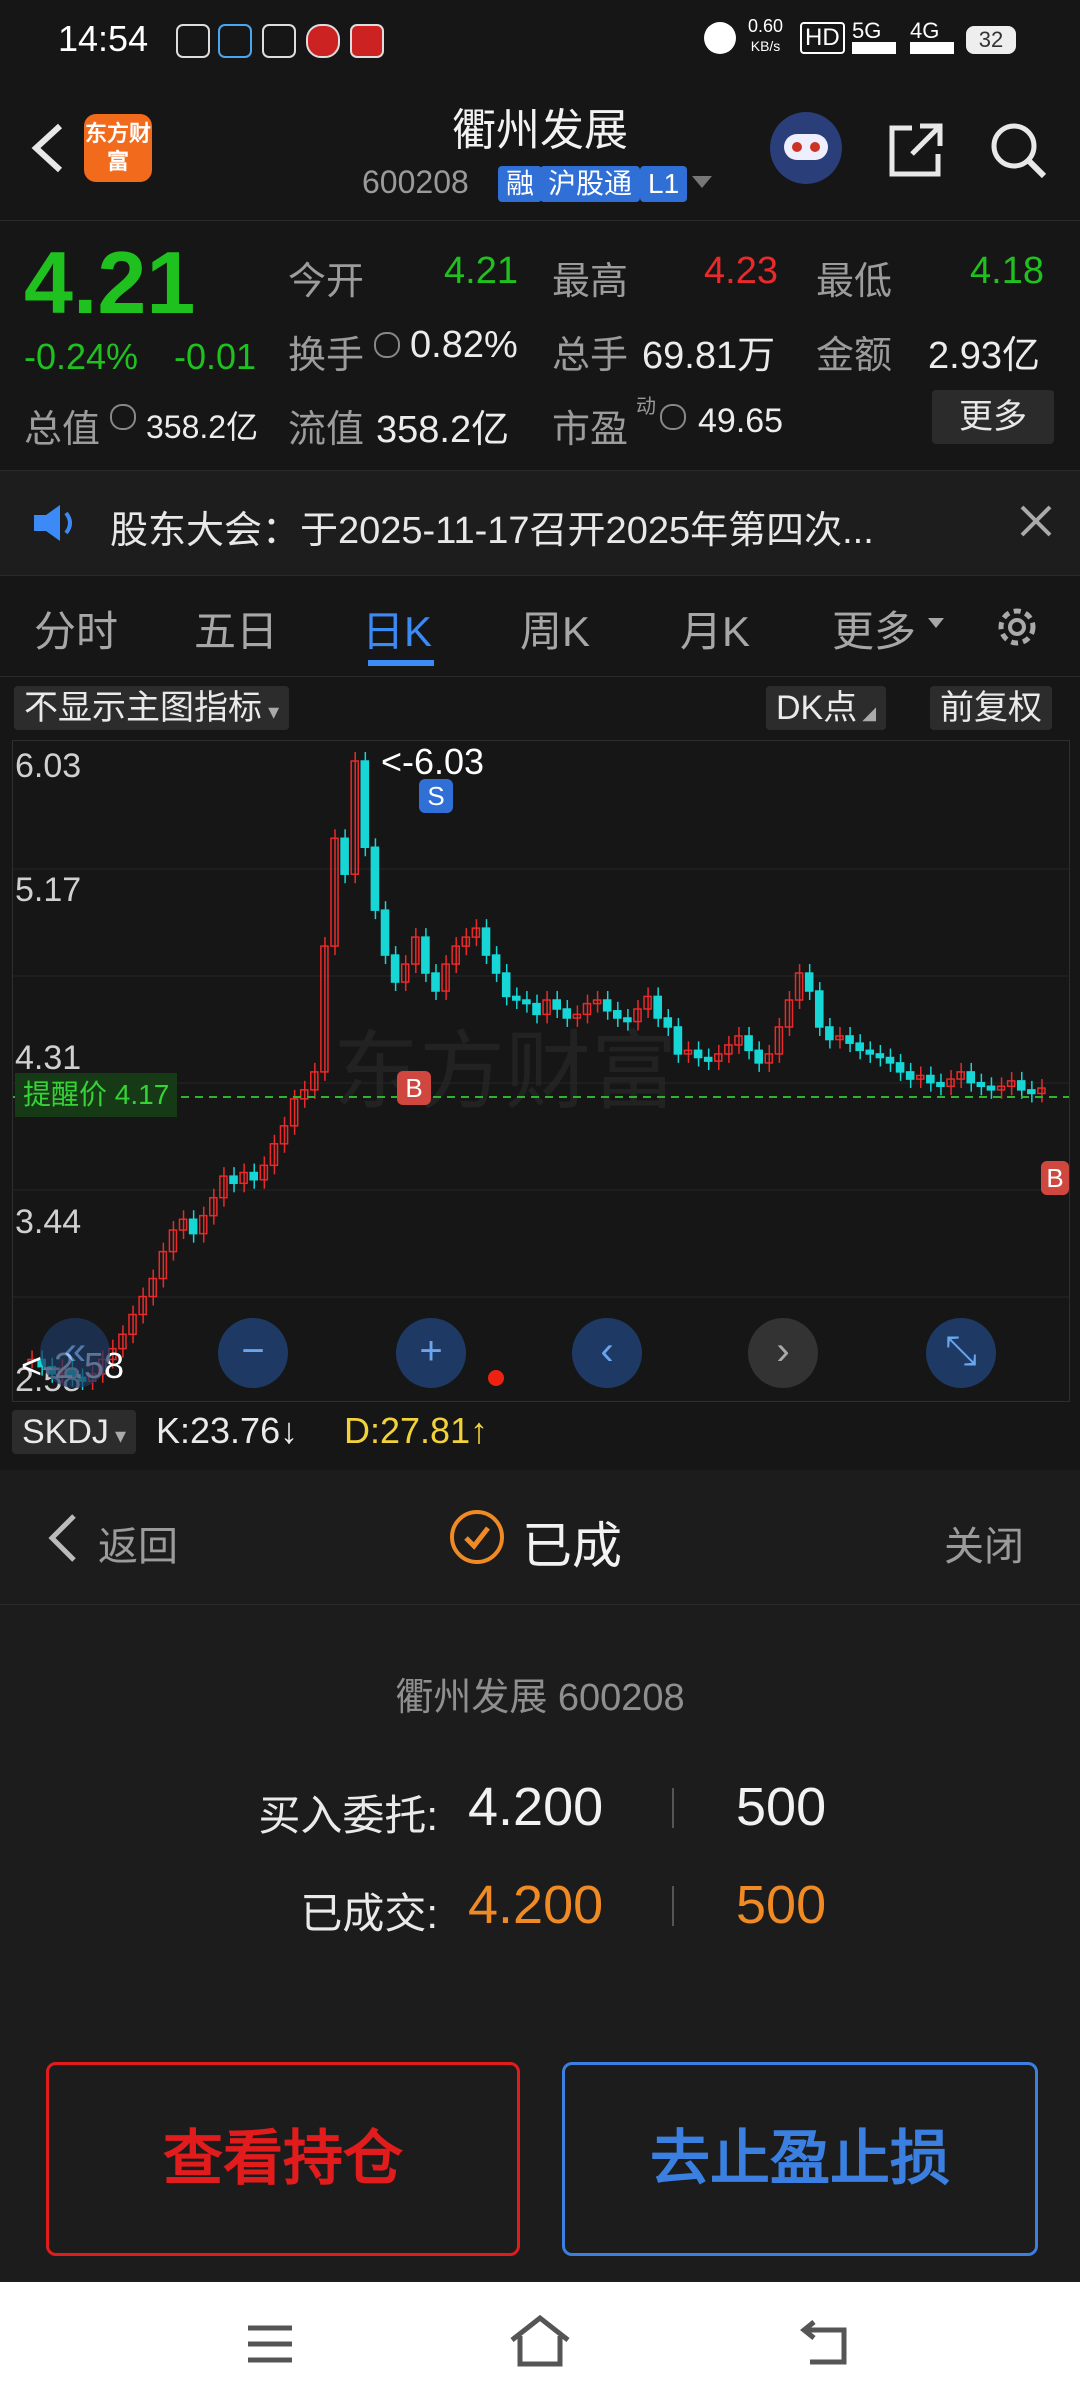 The width and height of the screenshot is (1080, 2408). Describe the element at coordinates (138, 1543) in the screenshot. I see `back-button: 返回` at that location.